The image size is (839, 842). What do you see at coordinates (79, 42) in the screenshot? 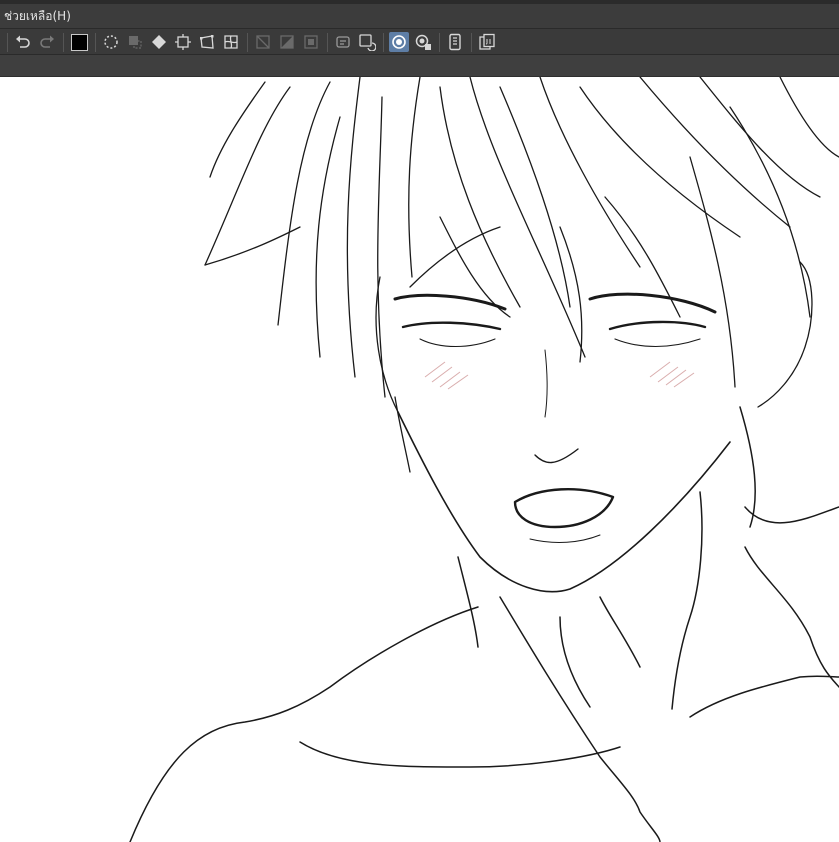
I see `main-color-swatch` at bounding box center [79, 42].